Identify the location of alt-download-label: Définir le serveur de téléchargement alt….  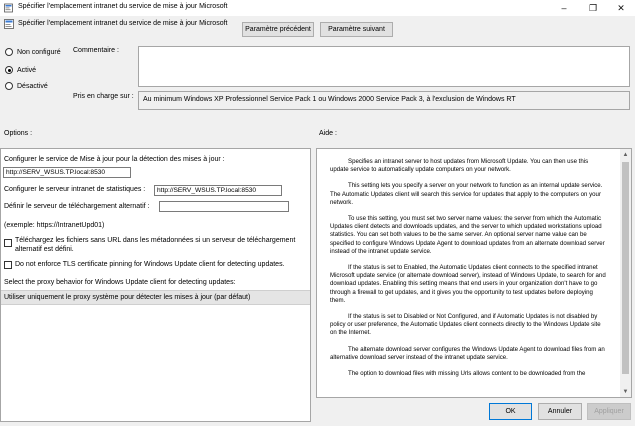
(77, 206).